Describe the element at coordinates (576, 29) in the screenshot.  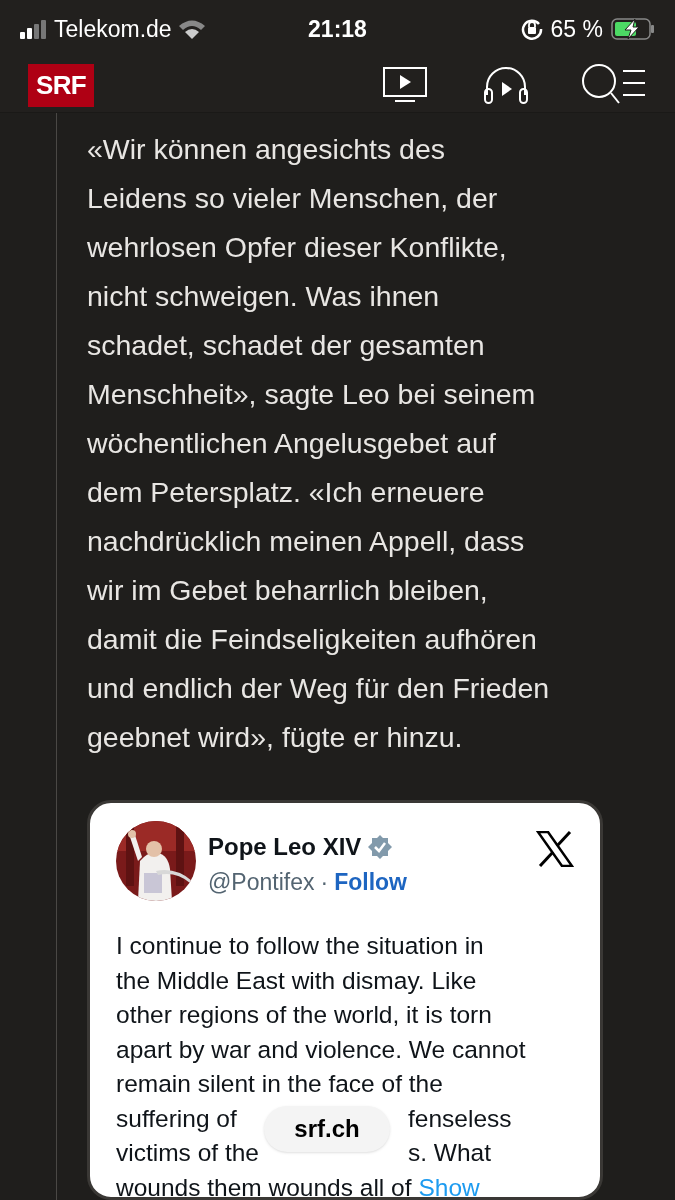
I see `battery-percentage: 65 %` at that location.